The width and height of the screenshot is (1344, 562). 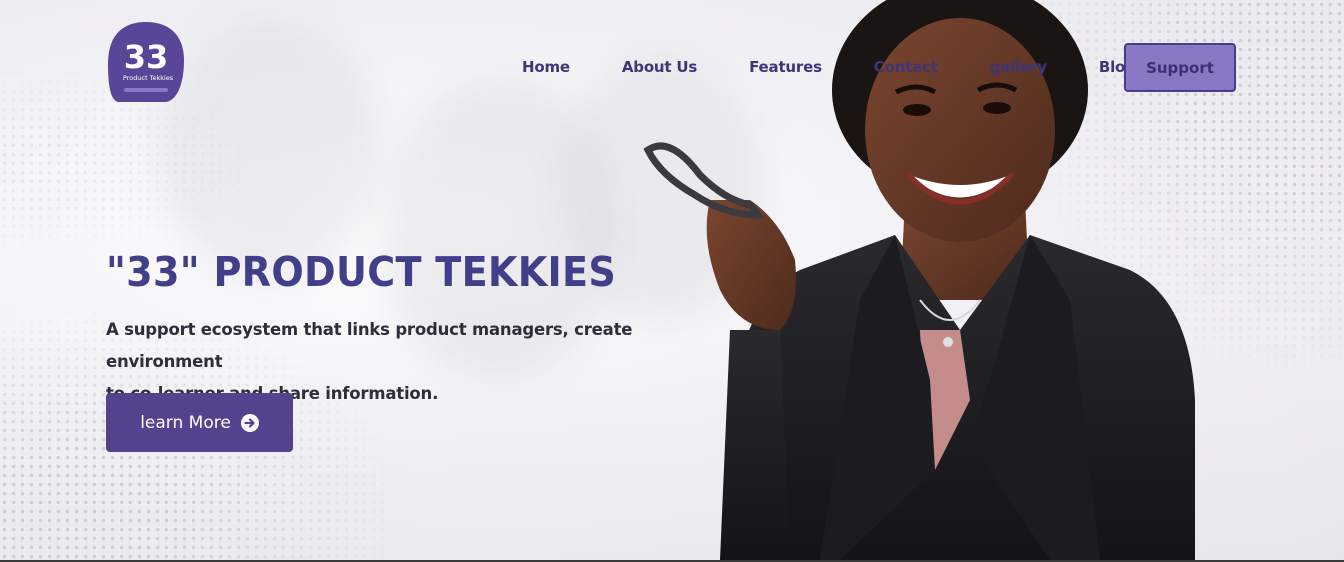 I want to click on nav-home: Home, so click(x=546, y=67).